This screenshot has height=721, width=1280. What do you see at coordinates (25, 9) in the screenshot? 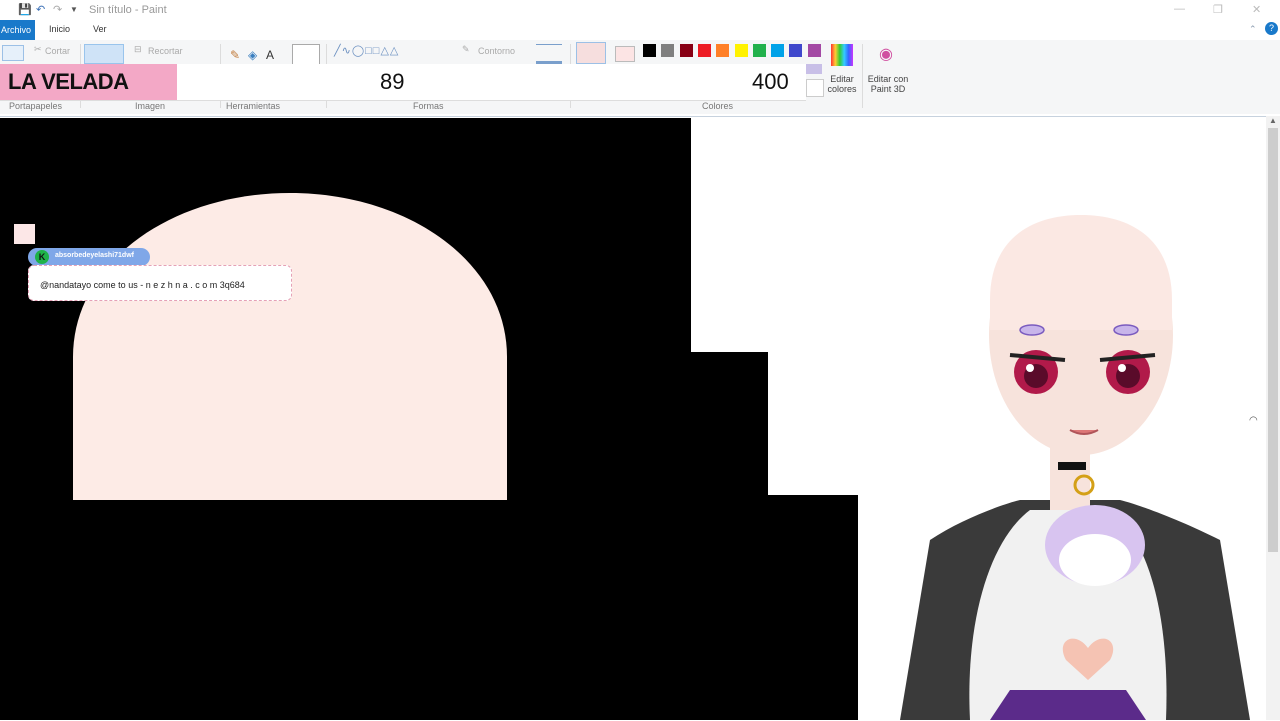
I see `save-icon: 💾` at bounding box center [25, 9].